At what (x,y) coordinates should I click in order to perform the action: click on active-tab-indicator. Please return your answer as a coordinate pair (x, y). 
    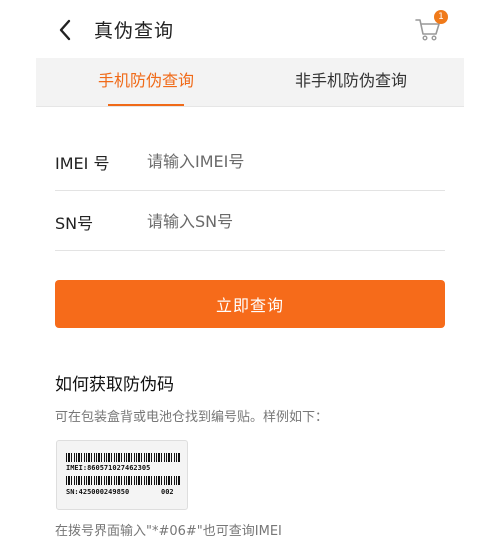
    Looking at the image, I should click on (146, 105).